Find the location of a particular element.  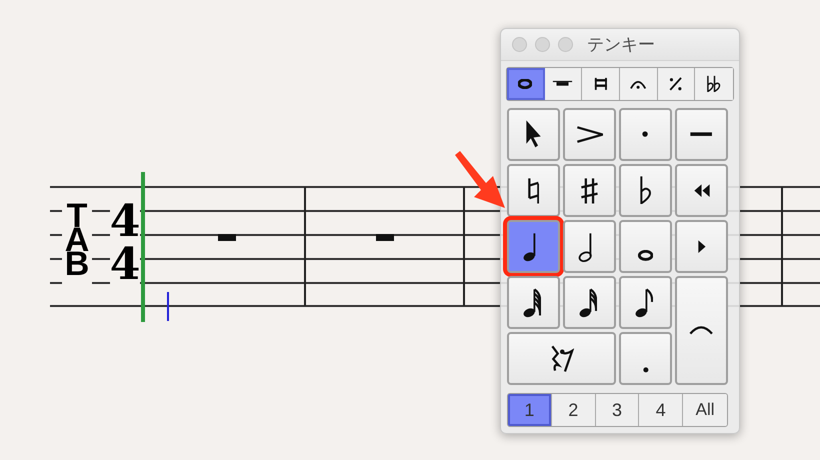

sharp-sign-icon is located at coordinates (589, 190).